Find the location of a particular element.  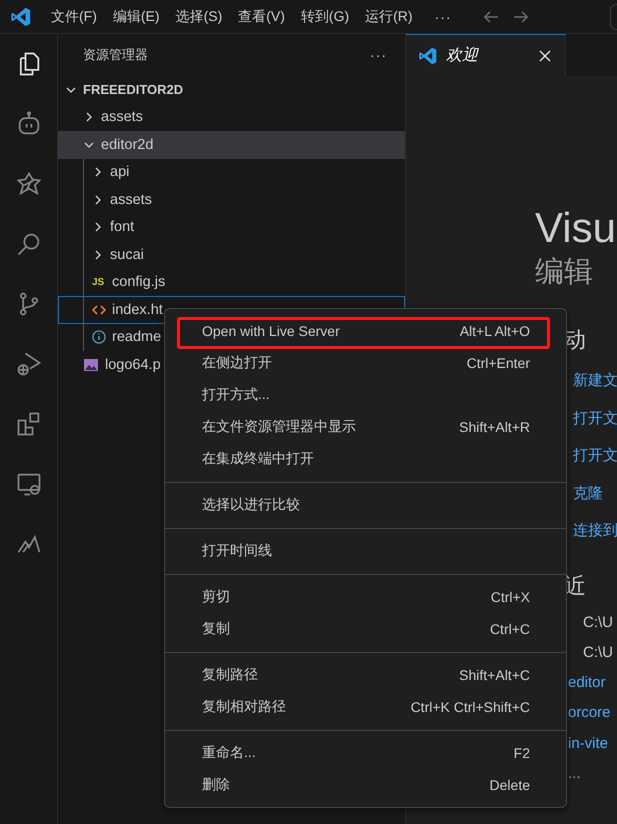

file-name: editor2d is located at coordinates (127, 144).